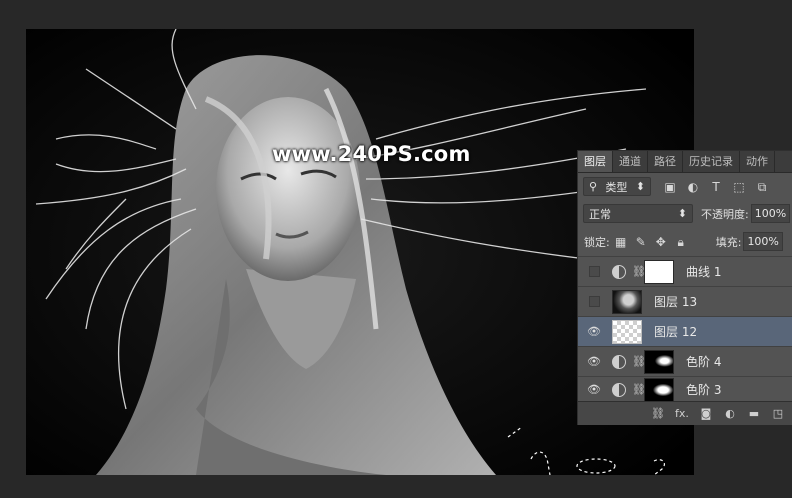 The width and height of the screenshot is (792, 498). What do you see at coordinates (762, 187) in the screenshot?
I see `smart-object-filter-icon: ⧉` at bounding box center [762, 187].